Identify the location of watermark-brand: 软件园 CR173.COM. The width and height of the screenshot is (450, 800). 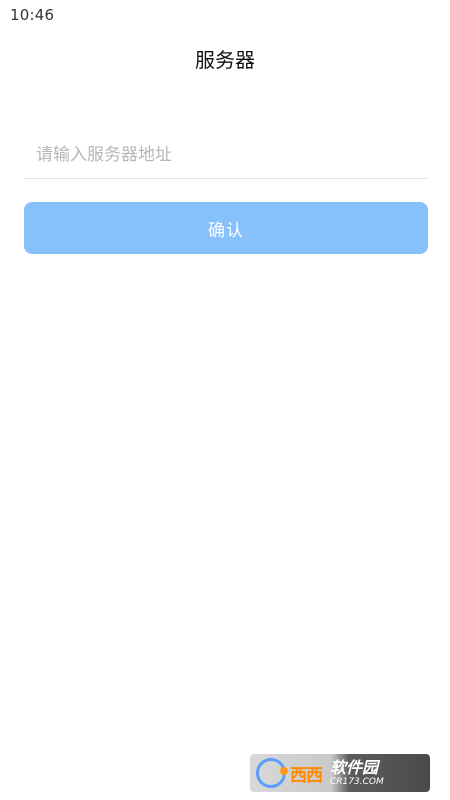
(357, 772).